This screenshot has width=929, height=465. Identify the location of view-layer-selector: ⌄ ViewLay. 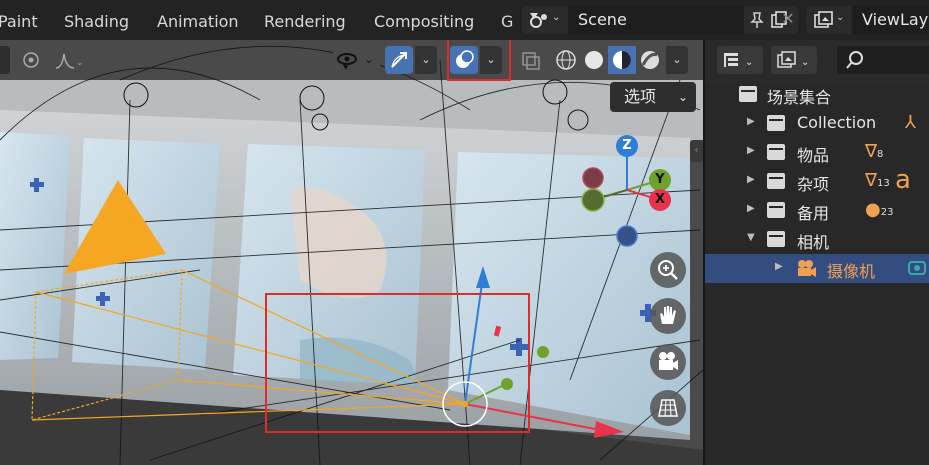
(867, 20).